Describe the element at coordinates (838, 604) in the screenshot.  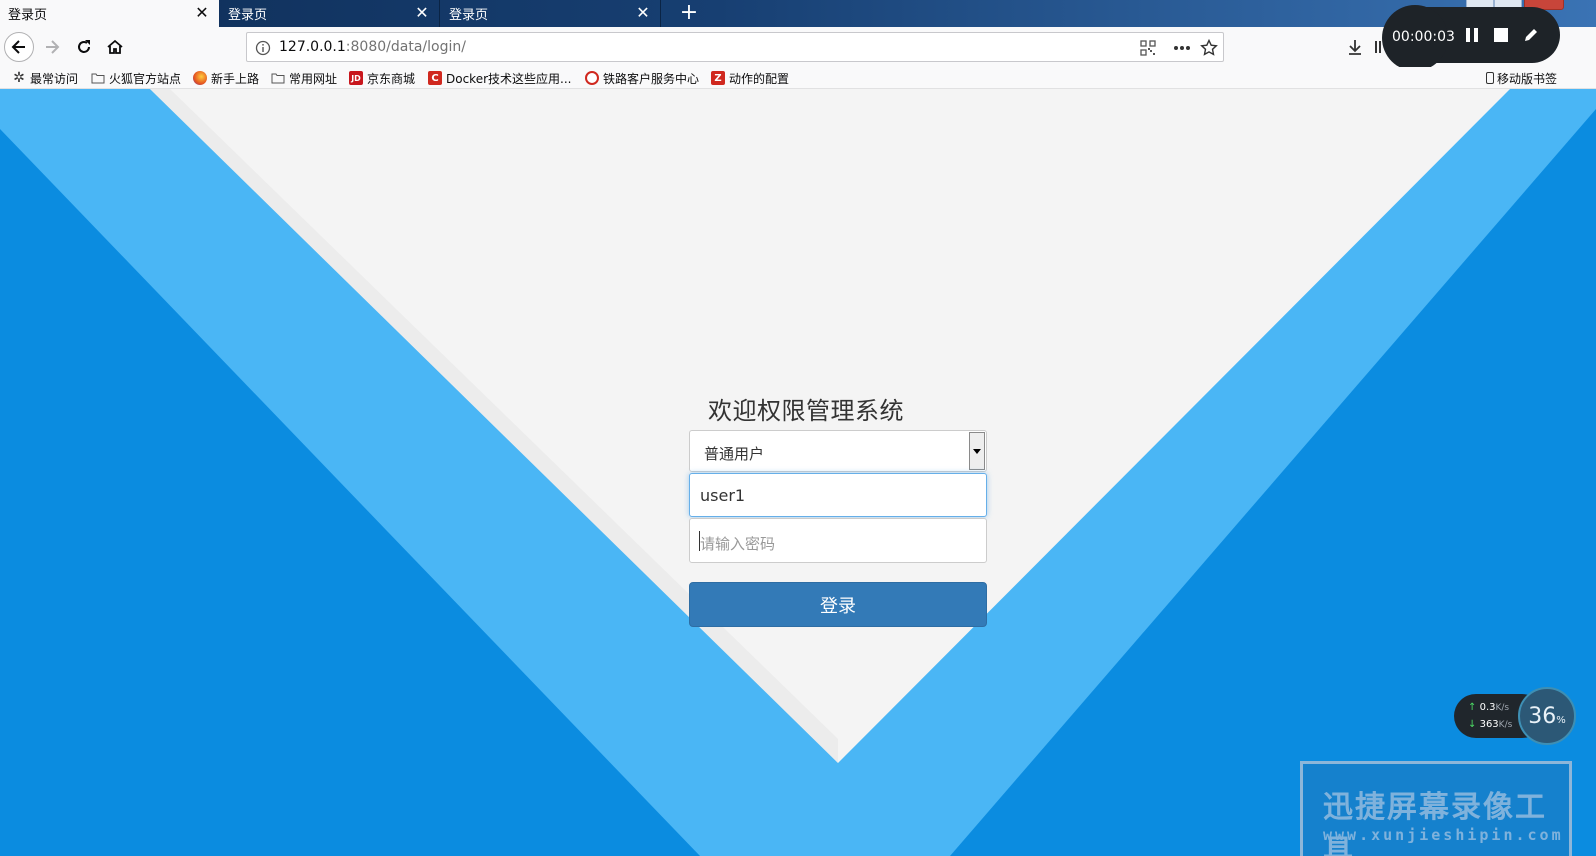
I see `login-button: 登录` at that location.